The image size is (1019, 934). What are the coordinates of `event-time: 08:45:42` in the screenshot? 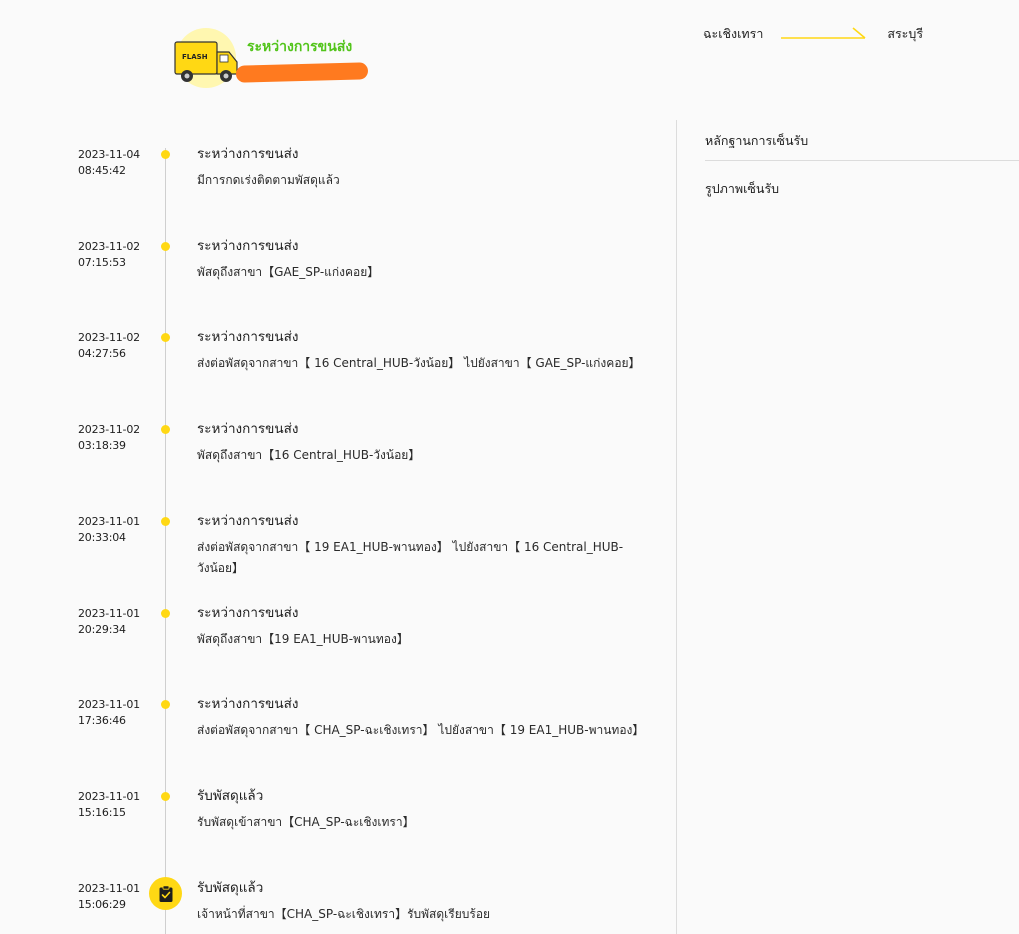 It's located at (102, 170).